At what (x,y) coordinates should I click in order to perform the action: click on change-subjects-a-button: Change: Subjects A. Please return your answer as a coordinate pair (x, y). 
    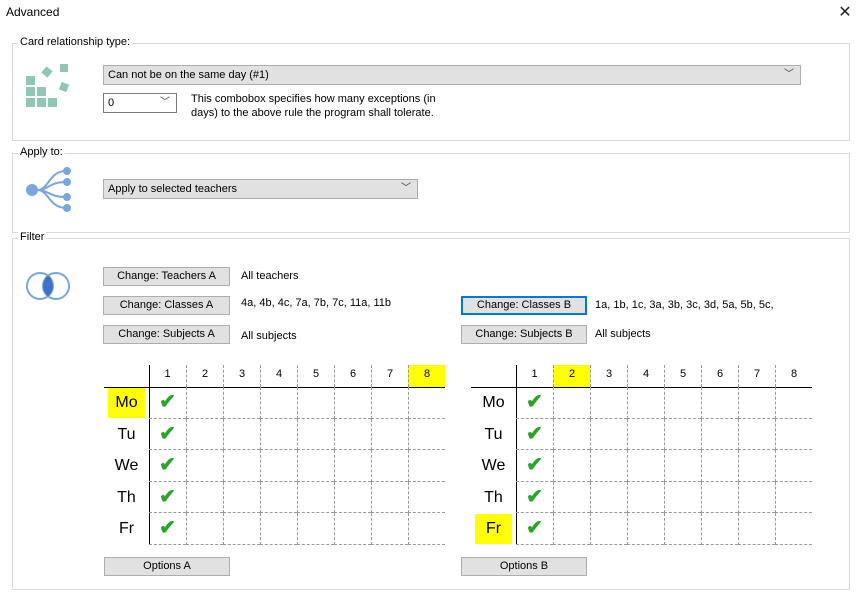
    Looking at the image, I should click on (166, 334).